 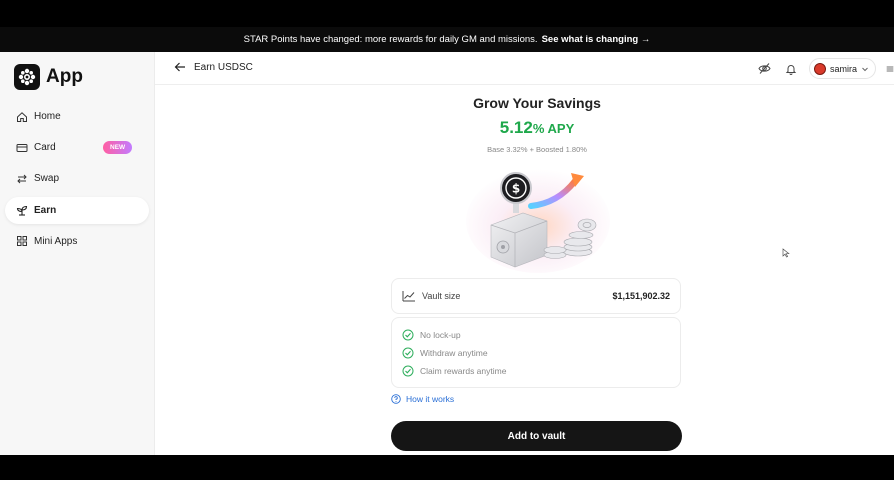 What do you see at coordinates (596, 39) in the screenshot?
I see `banner-link: See what is changing →` at bounding box center [596, 39].